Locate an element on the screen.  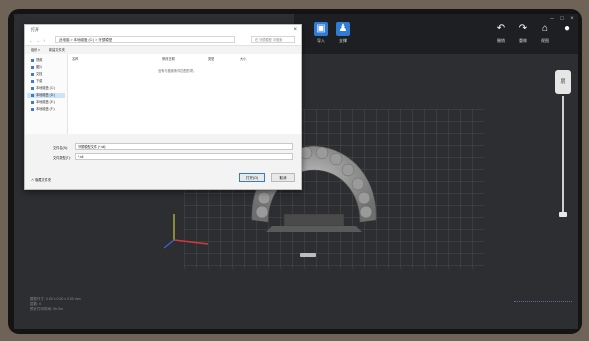
filetype-row: 文件类型(T): *.stl is located at coordinates (163, 157).